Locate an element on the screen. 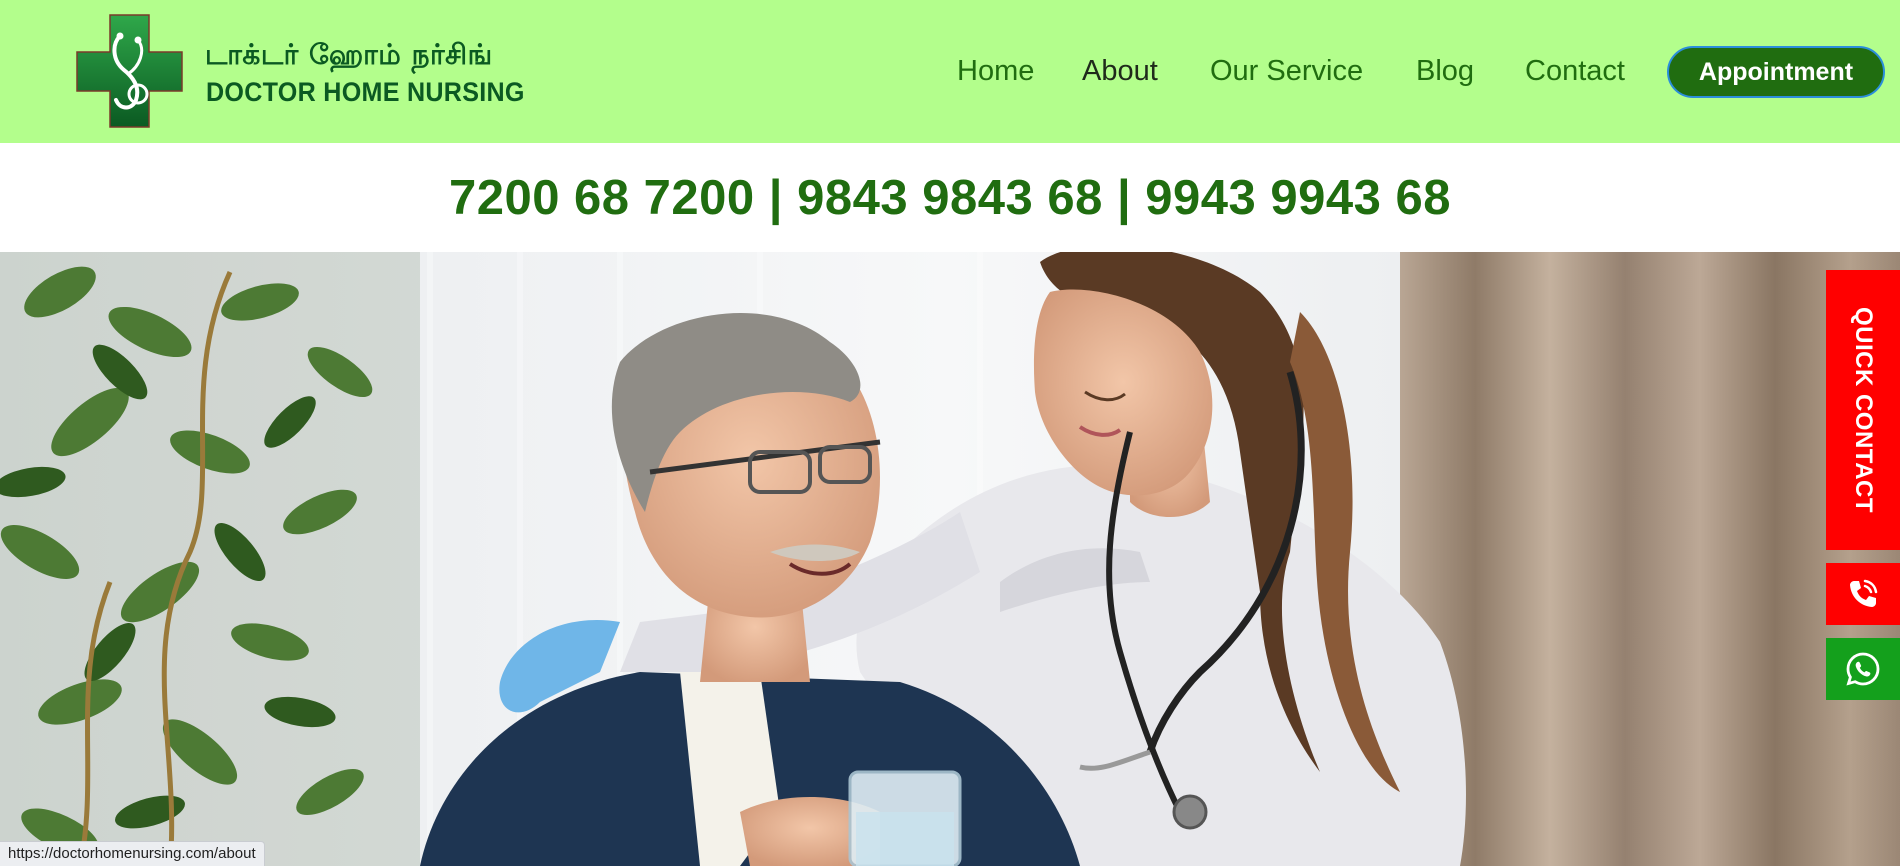  whatsapp-button is located at coordinates (1863, 669).